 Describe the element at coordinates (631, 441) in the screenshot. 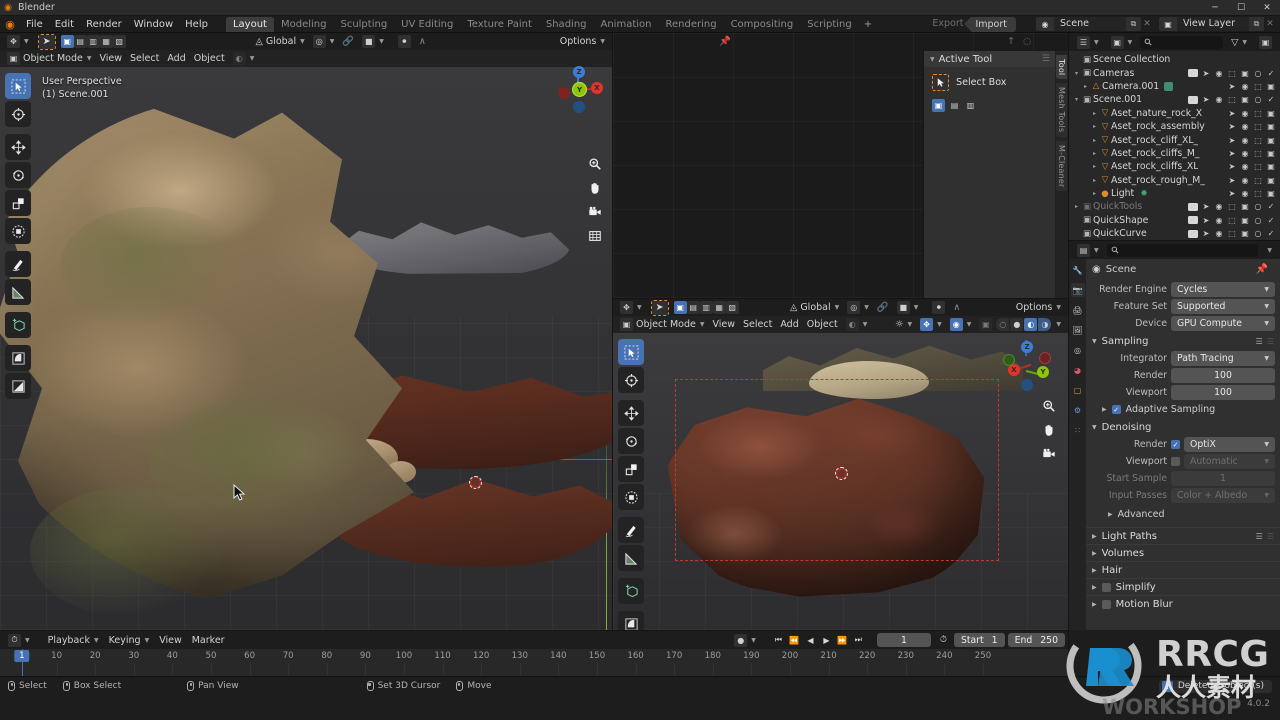

I see `tool-rotate-mid` at that location.